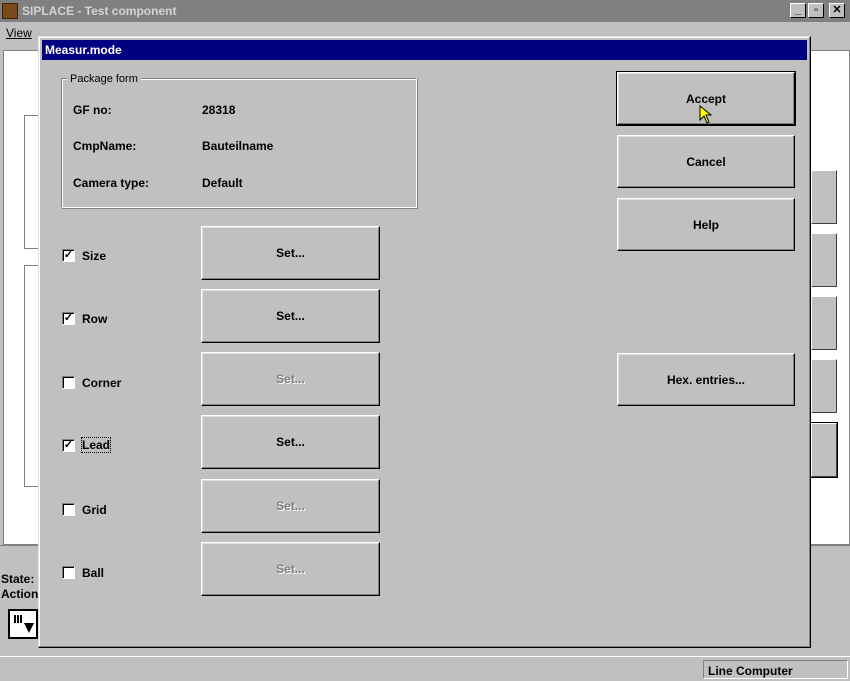 The image size is (850, 681). I want to click on mouse-cursor-icon, so click(706, 114).